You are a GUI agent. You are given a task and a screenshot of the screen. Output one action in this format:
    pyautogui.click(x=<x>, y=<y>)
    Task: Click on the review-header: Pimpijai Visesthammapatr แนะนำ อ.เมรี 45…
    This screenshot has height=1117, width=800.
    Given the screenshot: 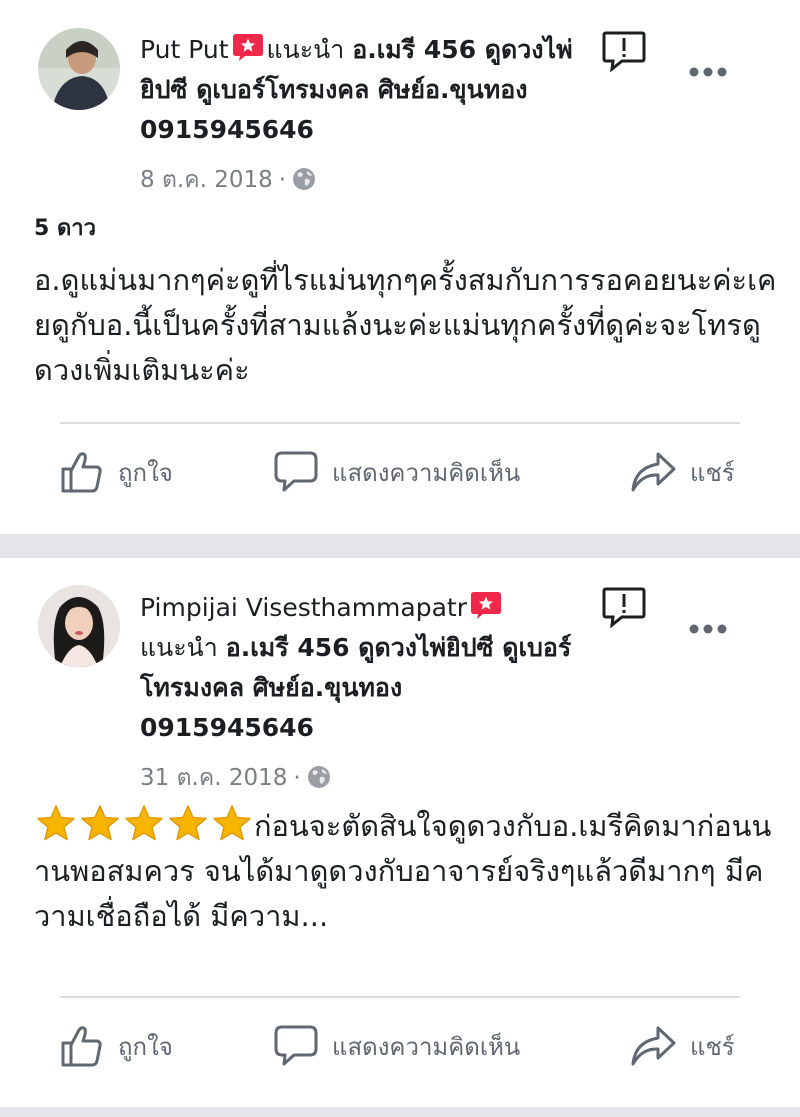 What is the action you would take?
    pyautogui.click(x=360, y=668)
    